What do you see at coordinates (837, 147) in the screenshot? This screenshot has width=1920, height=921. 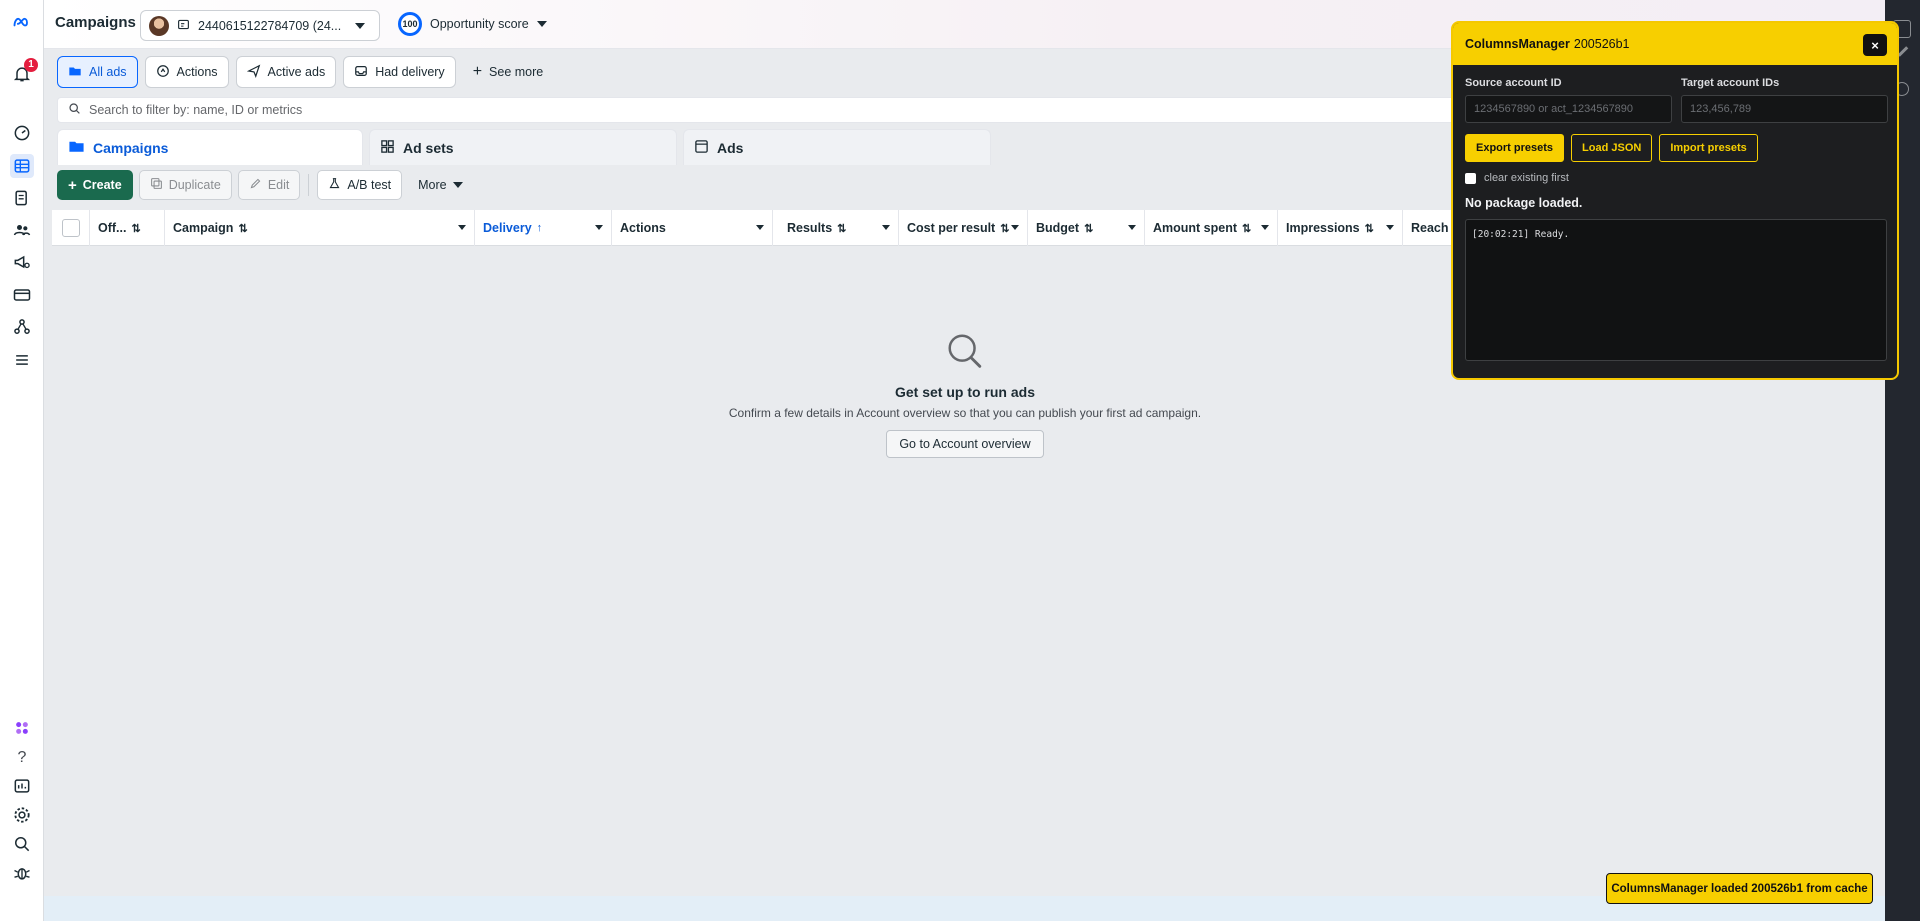 I see `tab-ads: Ads` at bounding box center [837, 147].